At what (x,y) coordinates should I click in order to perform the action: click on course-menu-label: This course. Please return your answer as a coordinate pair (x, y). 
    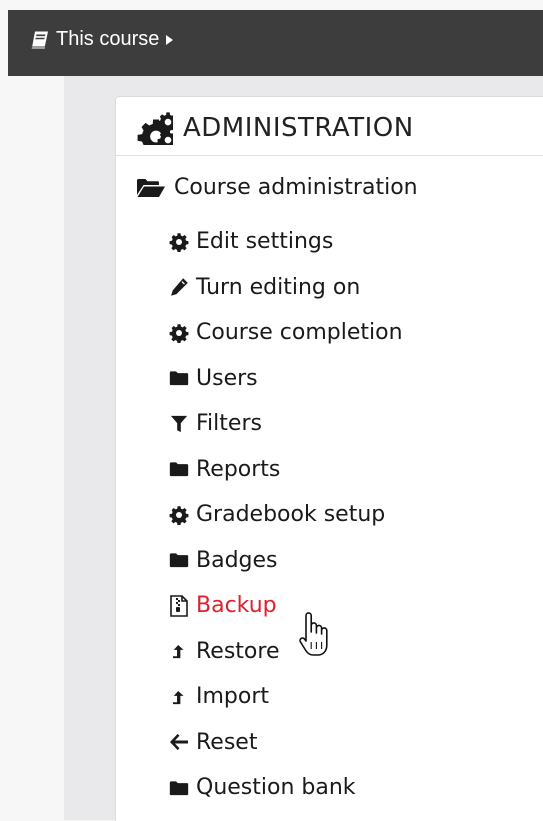
    Looking at the image, I should click on (108, 39).